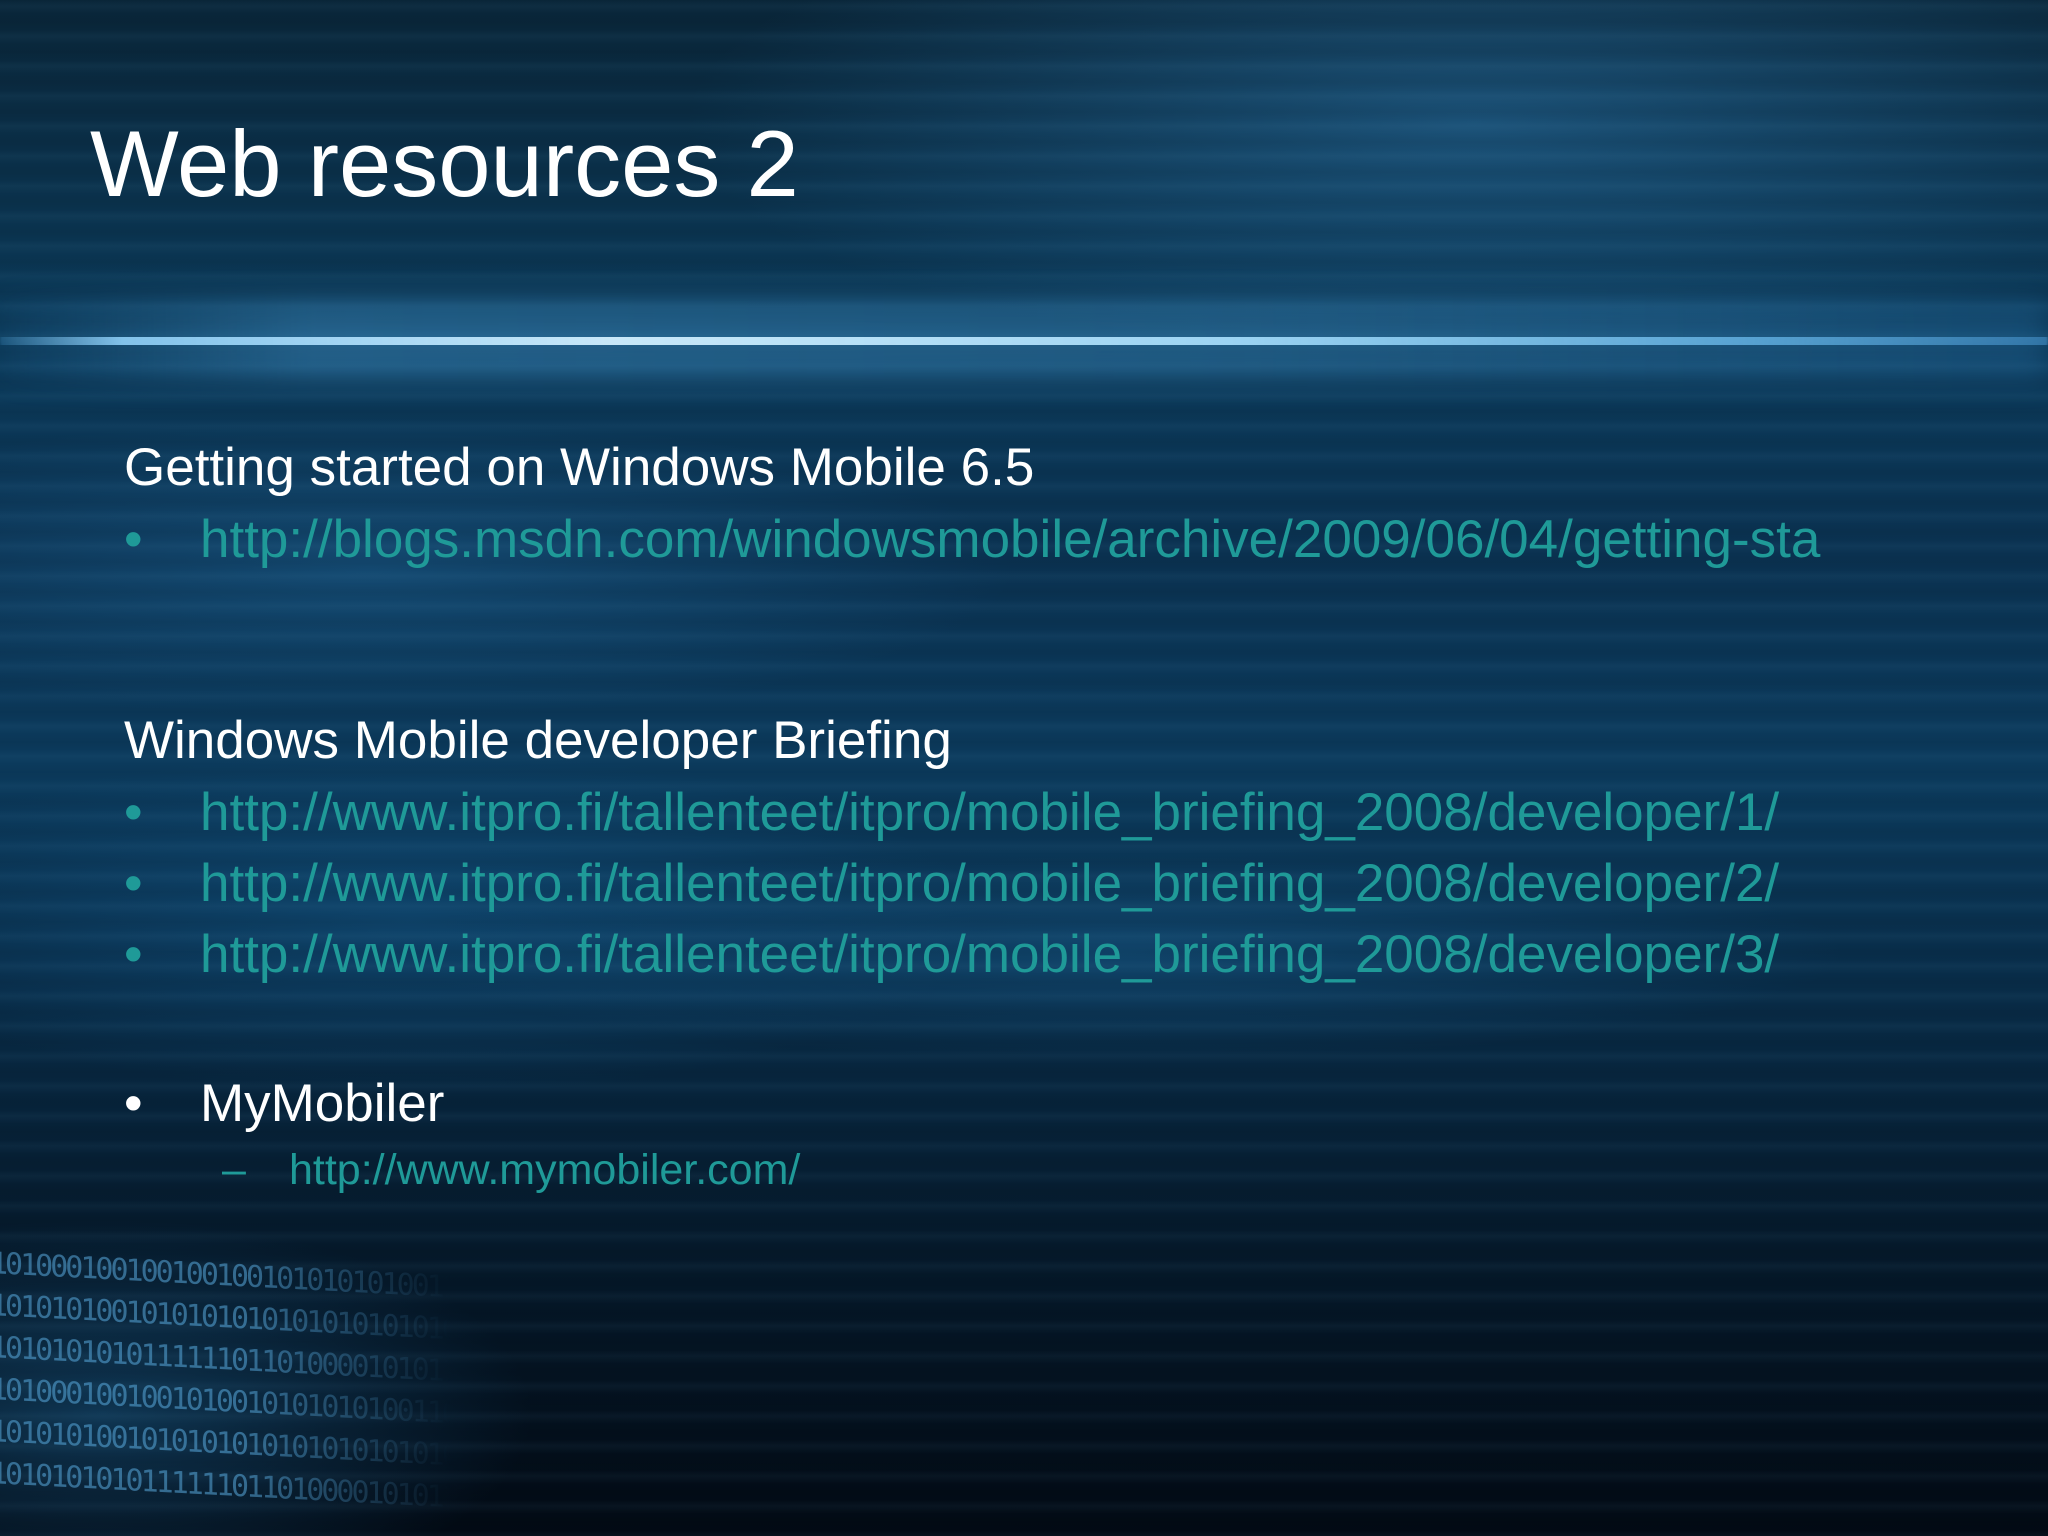 This screenshot has width=2048, height=1536. Describe the element at coordinates (234, 1170) in the screenshot. I see `dash-icon: –` at that location.